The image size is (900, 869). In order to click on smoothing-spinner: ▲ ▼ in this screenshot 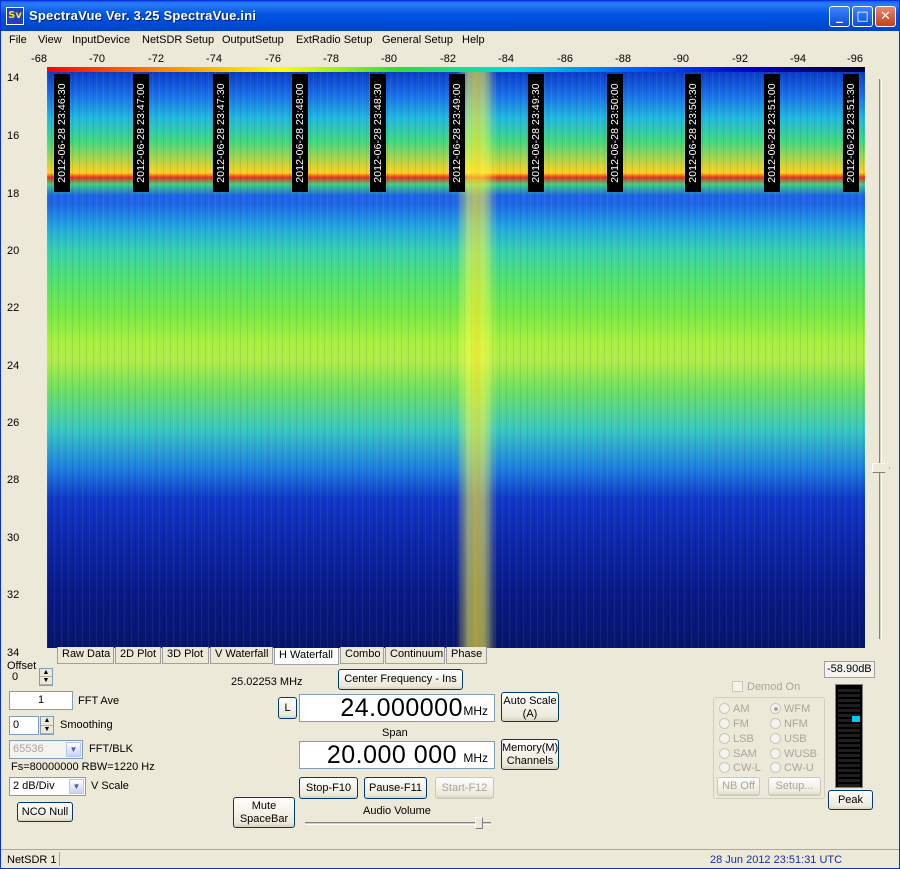, I will do `click(47, 725)`.